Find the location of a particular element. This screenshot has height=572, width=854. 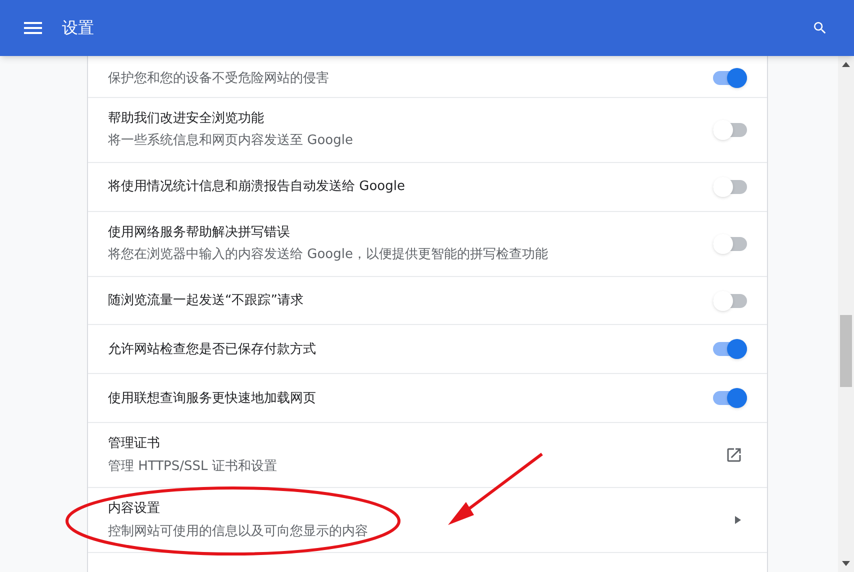

setting-title: 随浏览流量一起发送“不跟踪”请求 is located at coordinates (206, 301).